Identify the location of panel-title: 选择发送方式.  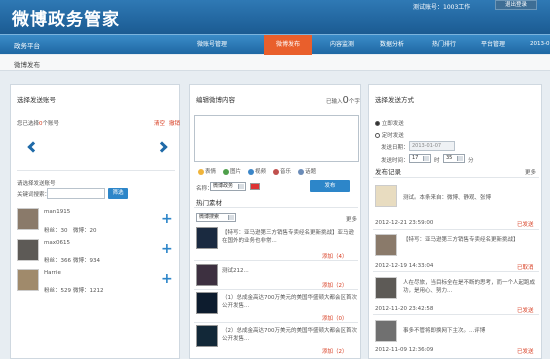
(394, 100).